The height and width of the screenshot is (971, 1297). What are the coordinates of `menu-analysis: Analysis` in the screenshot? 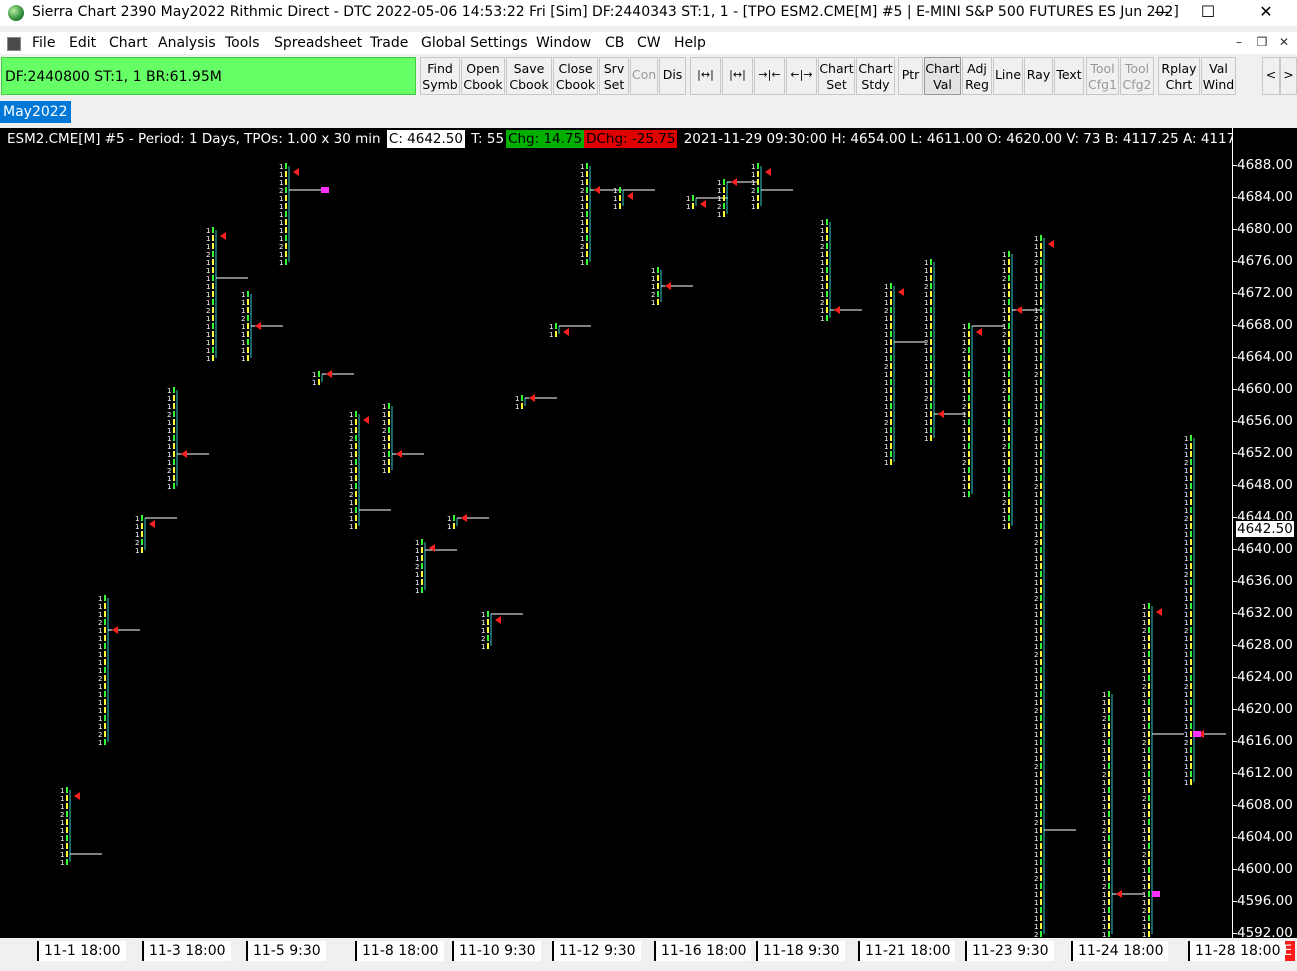 It's located at (187, 43).